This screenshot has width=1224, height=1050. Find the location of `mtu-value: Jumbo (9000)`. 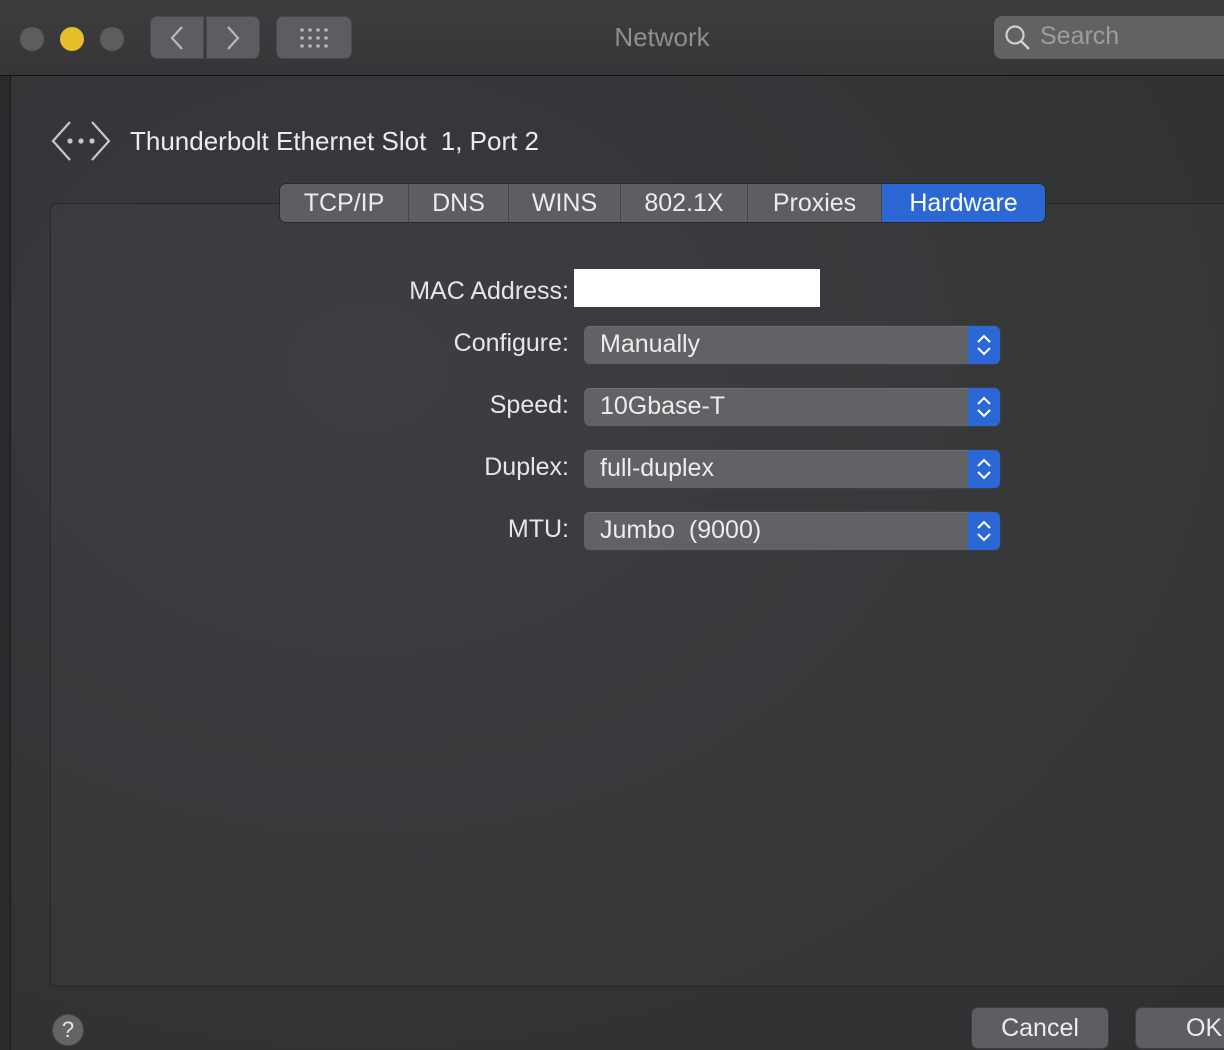

mtu-value: Jumbo (9000) is located at coordinates (681, 530).